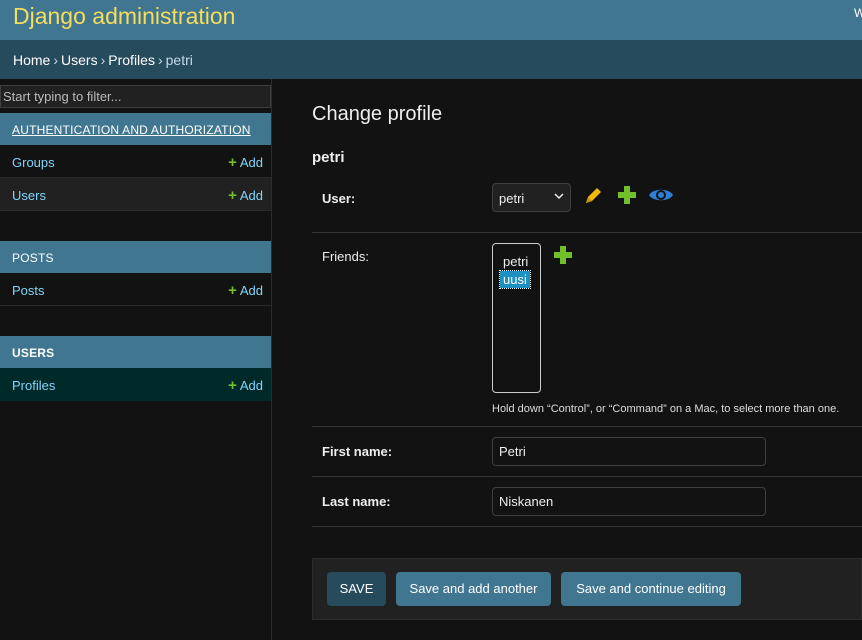 The height and width of the screenshot is (640, 862). I want to click on form-row-first-name: First name:, so click(587, 452).